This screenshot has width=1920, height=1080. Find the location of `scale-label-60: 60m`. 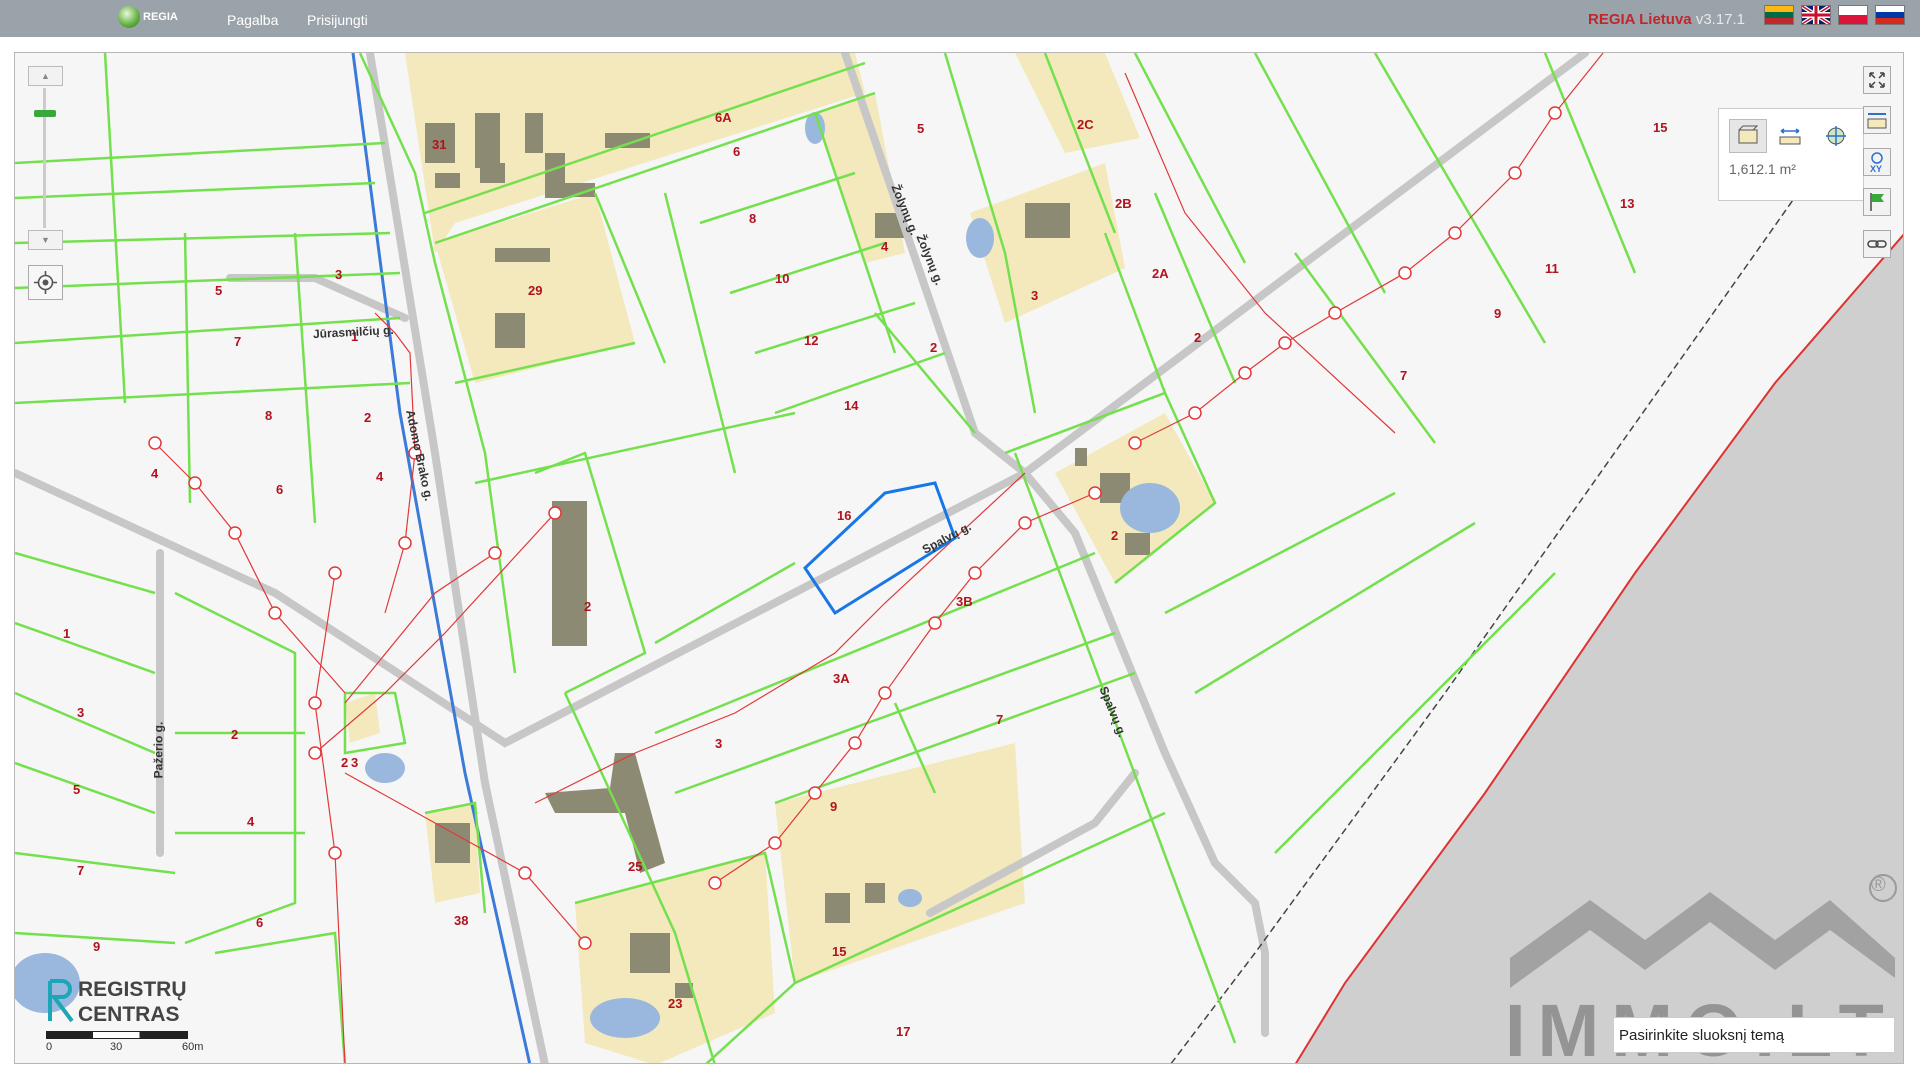

scale-label-60: 60m is located at coordinates (193, 1047).